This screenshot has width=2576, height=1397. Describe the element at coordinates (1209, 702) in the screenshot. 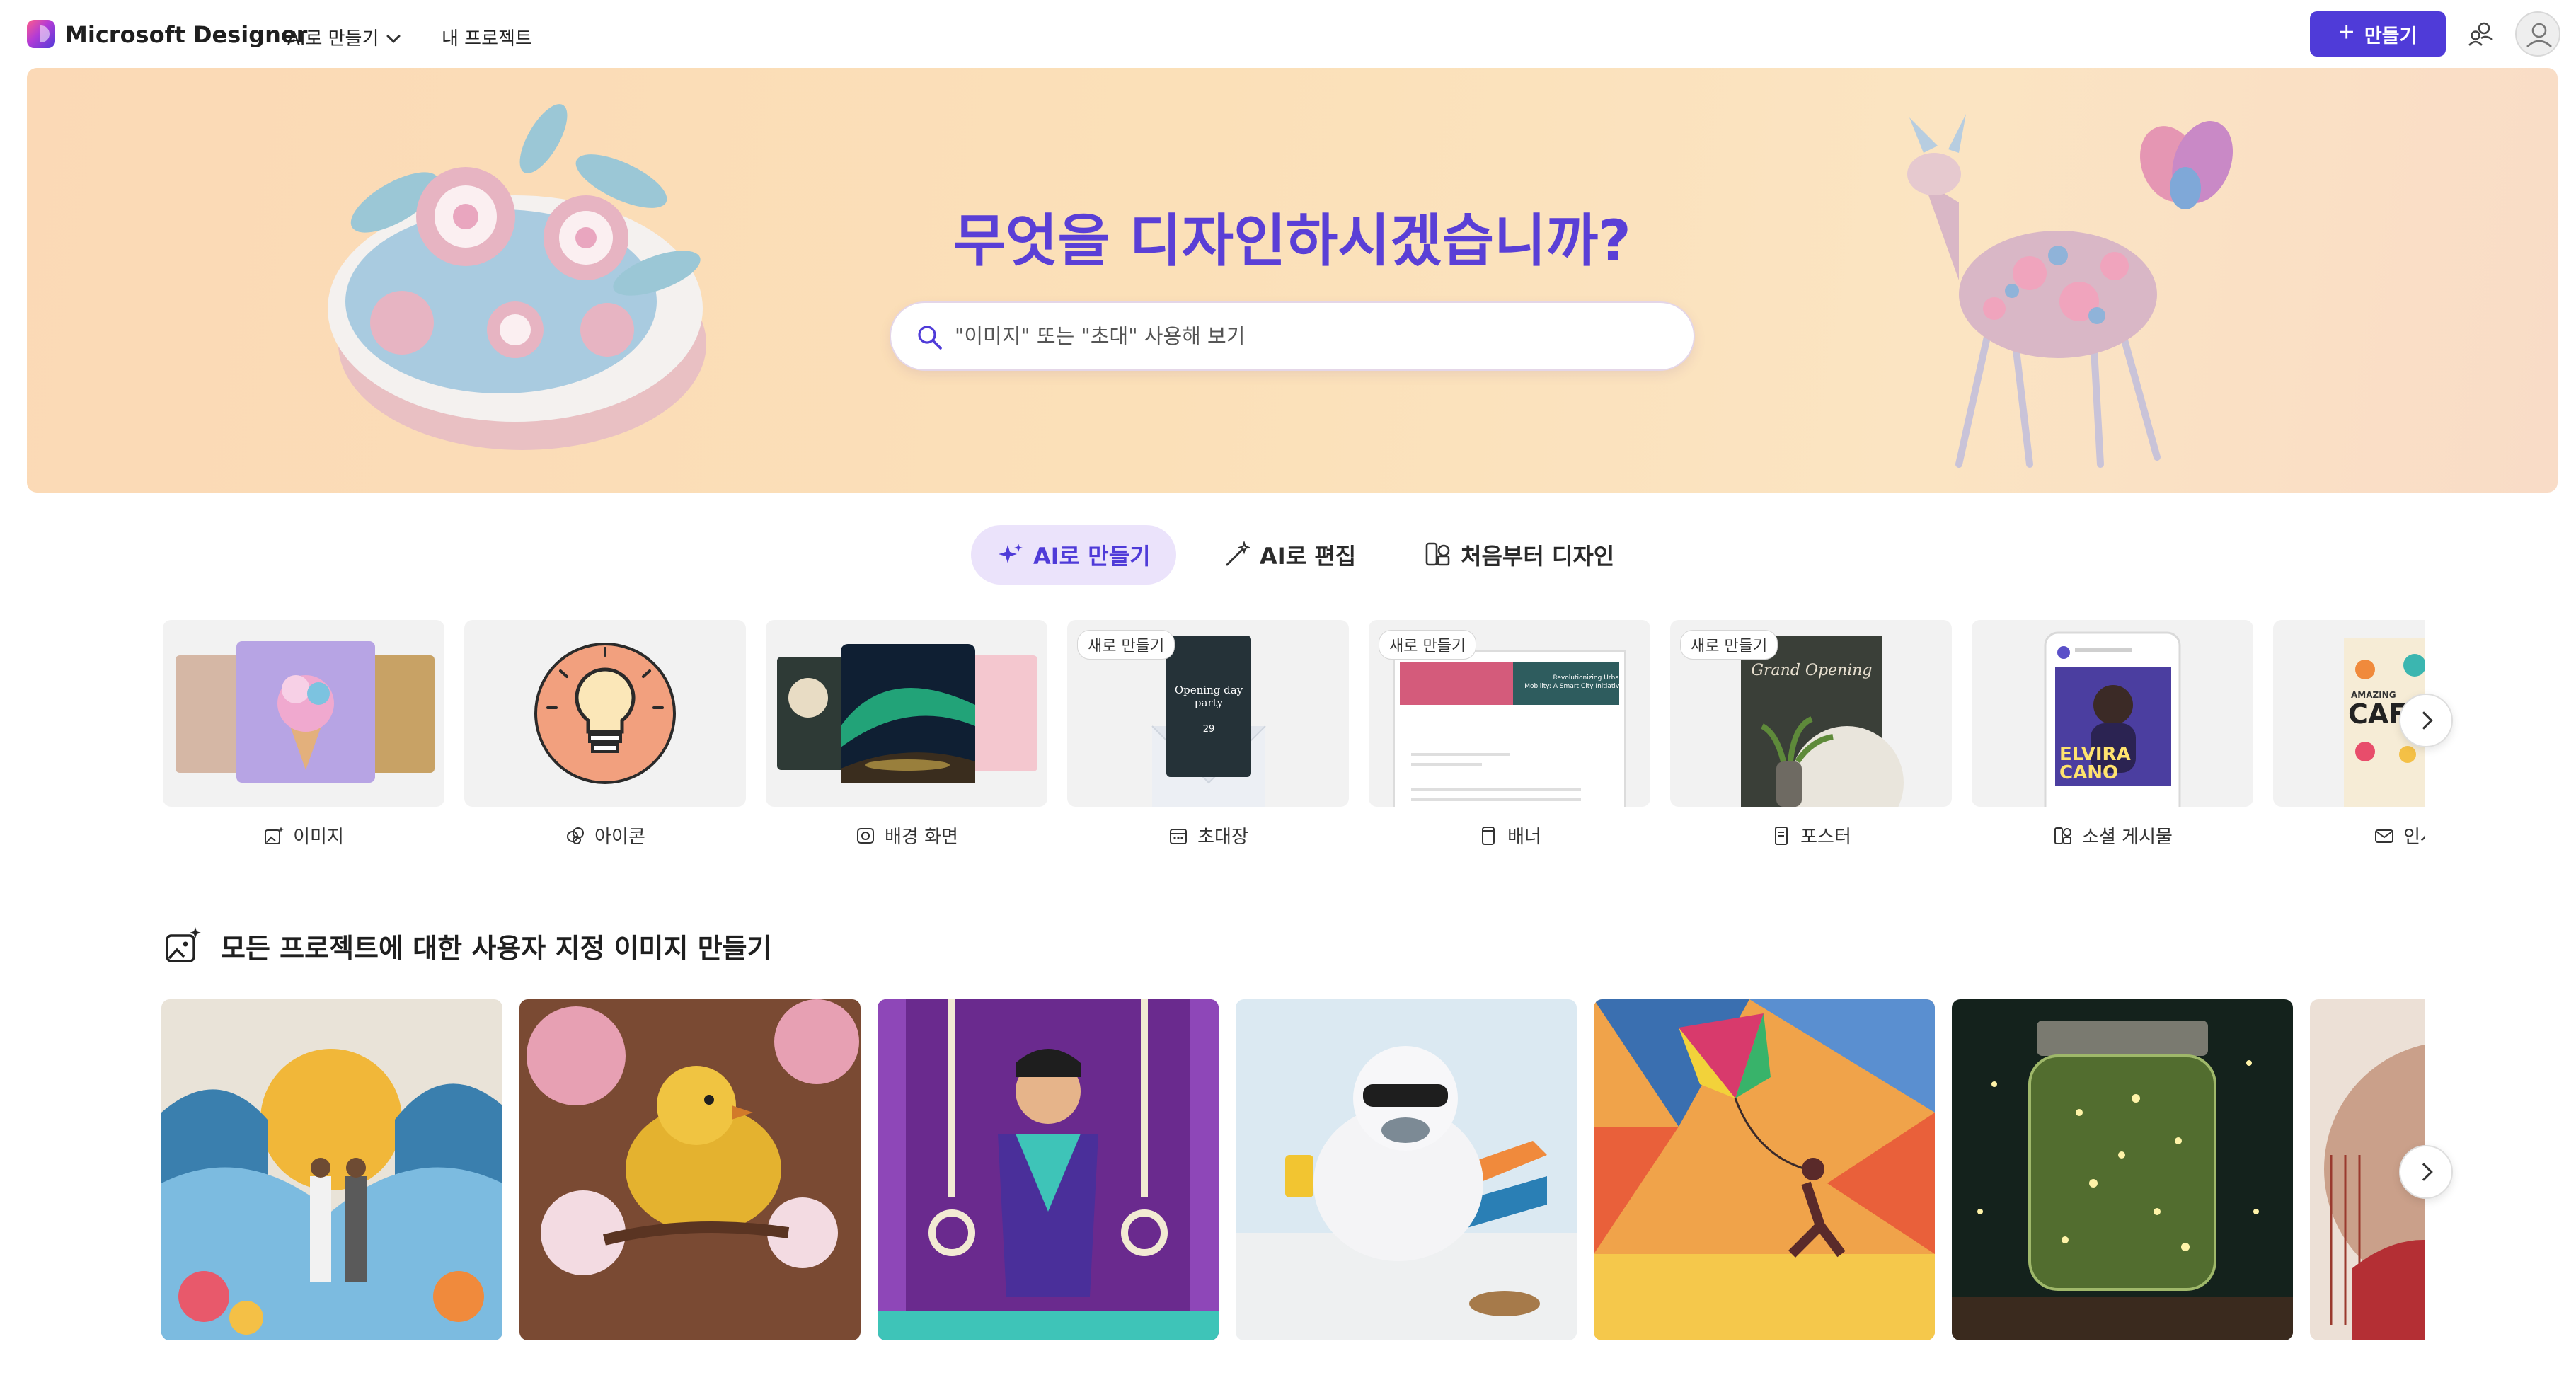

I see `invite-subtitle-text: party` at that location.